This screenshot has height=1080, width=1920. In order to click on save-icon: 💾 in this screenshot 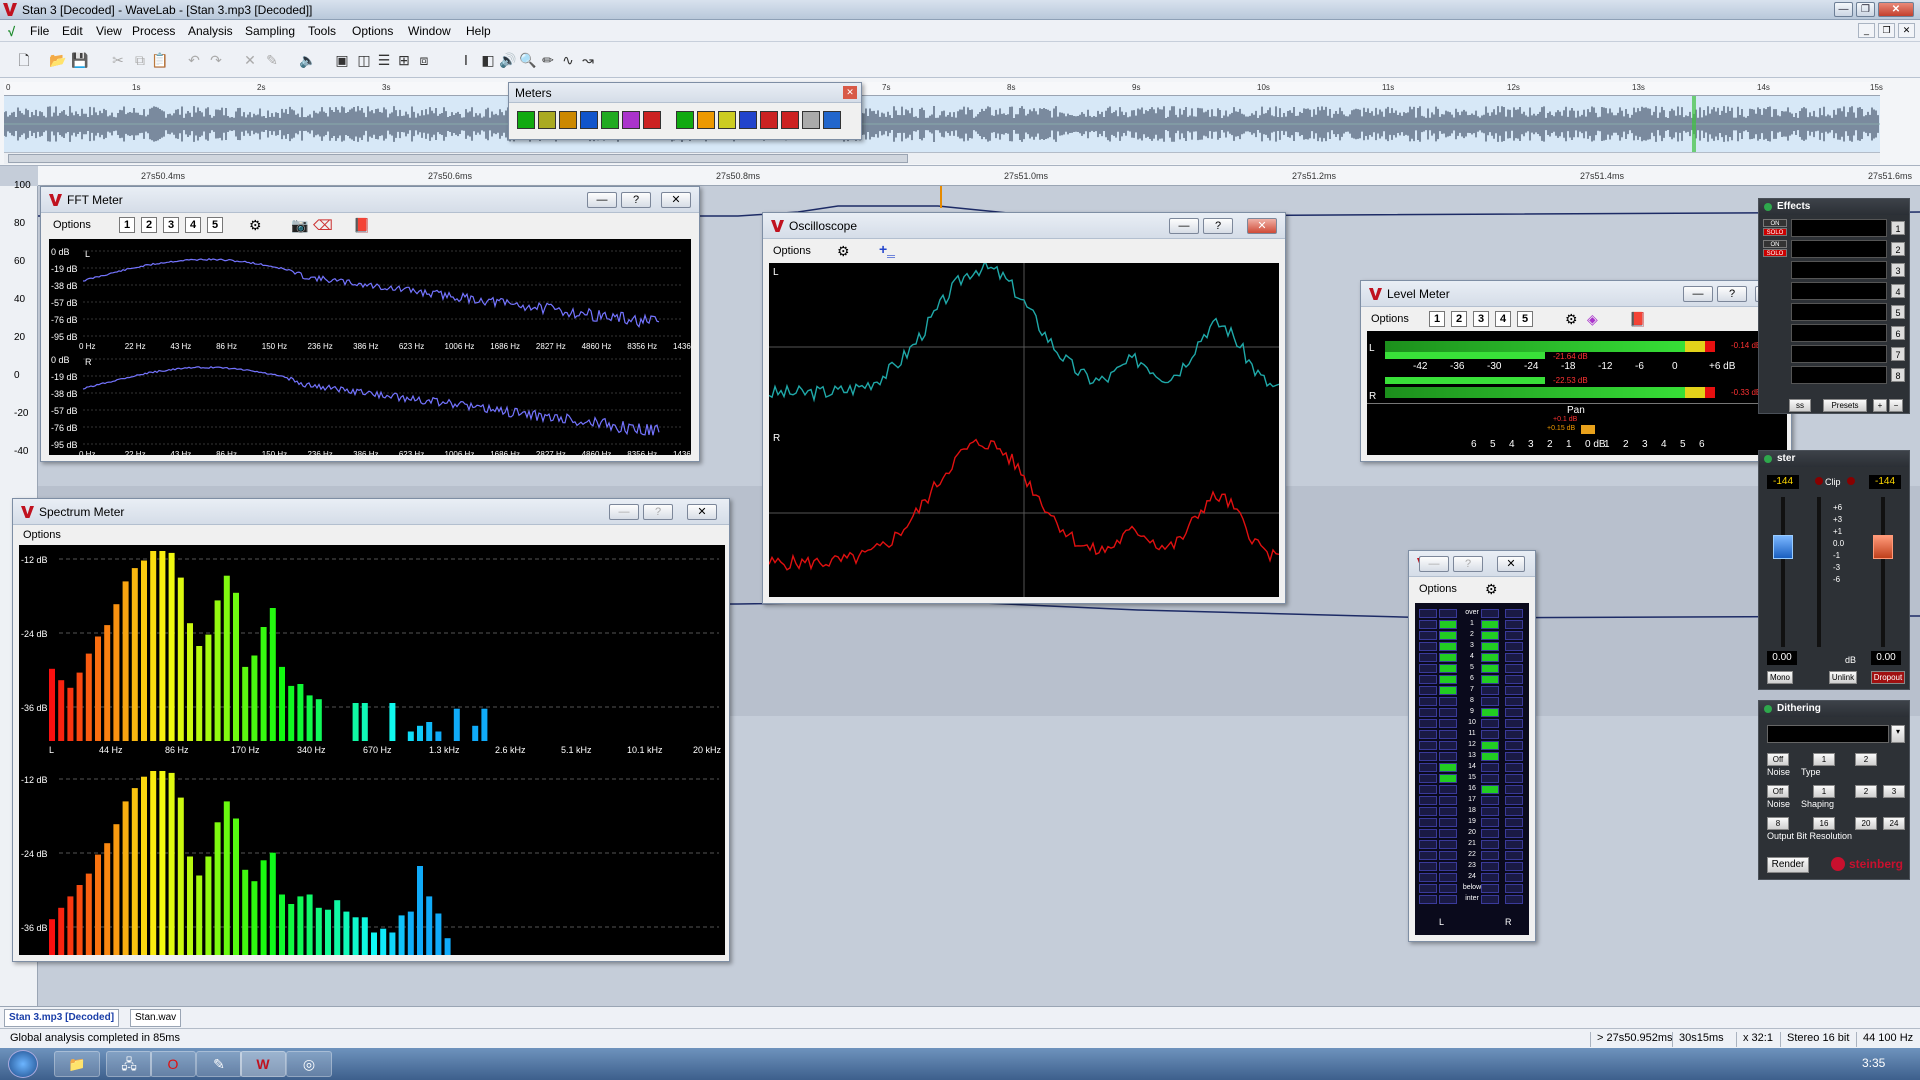, I will do `click(80, 60)`.